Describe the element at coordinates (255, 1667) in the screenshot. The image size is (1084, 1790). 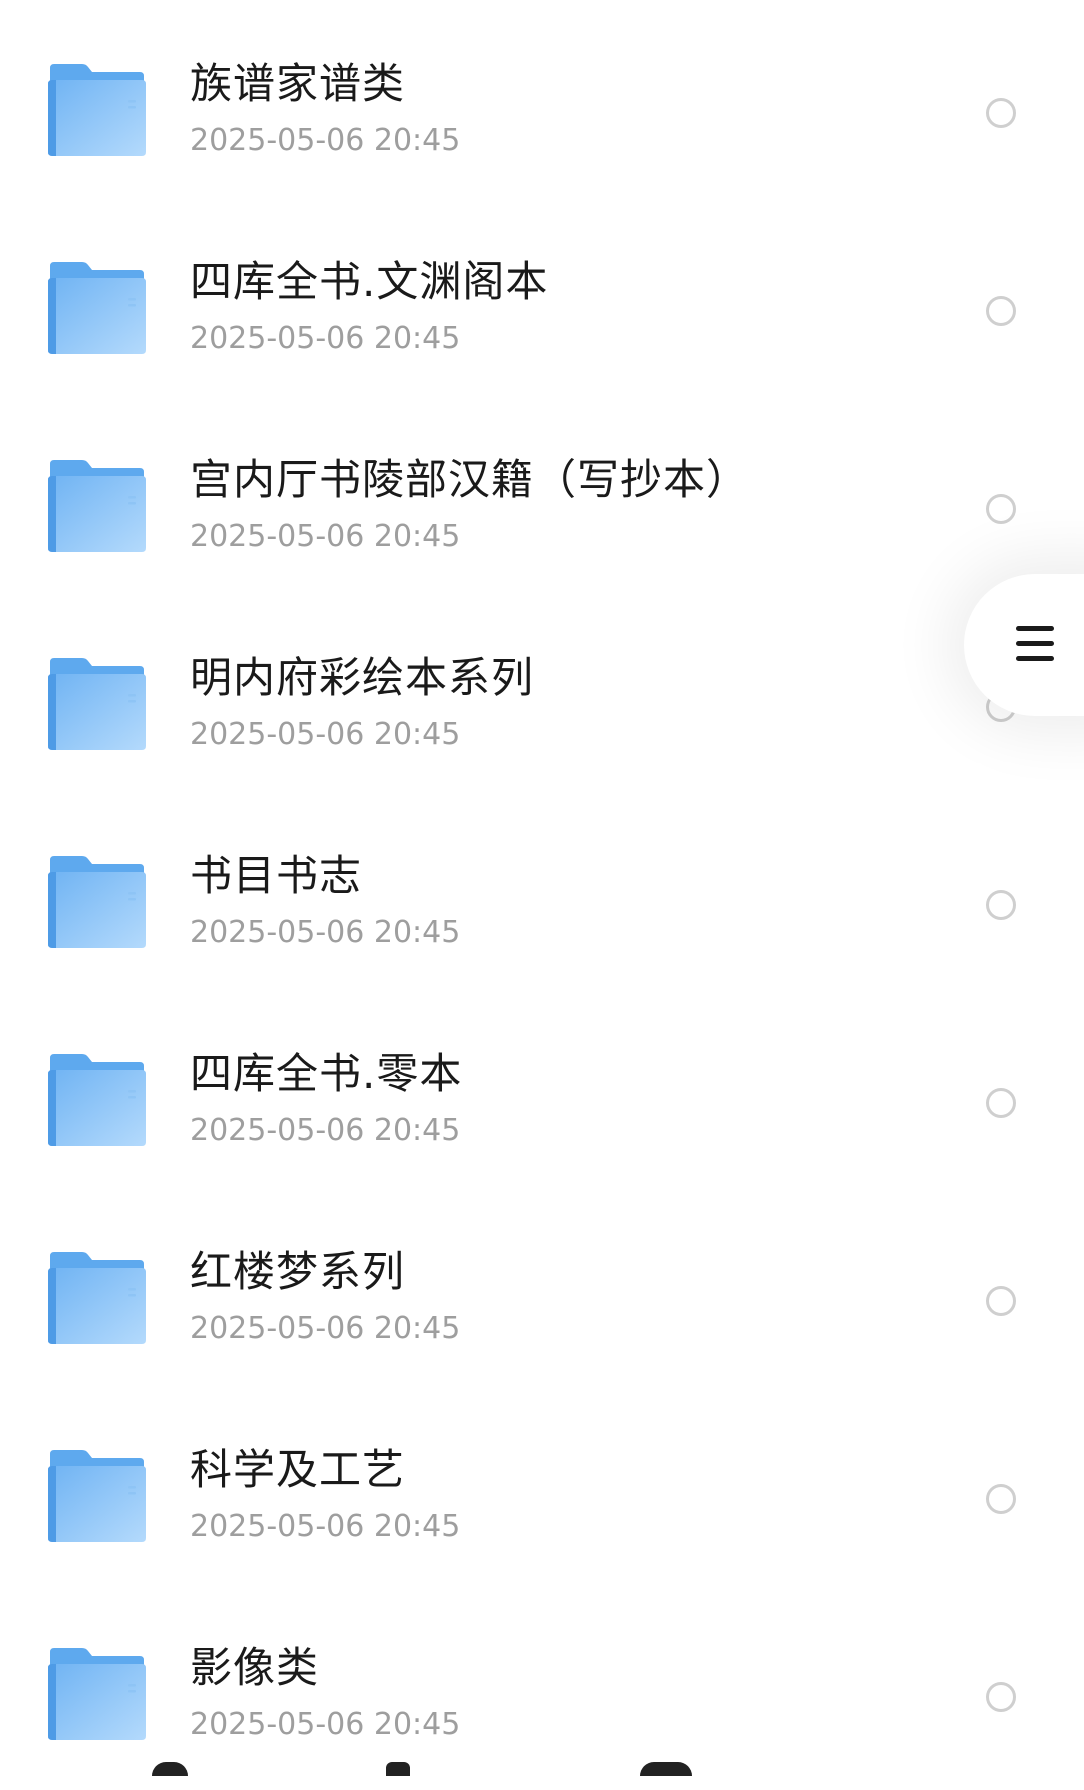
I see `file-name: 影像类` at that location.